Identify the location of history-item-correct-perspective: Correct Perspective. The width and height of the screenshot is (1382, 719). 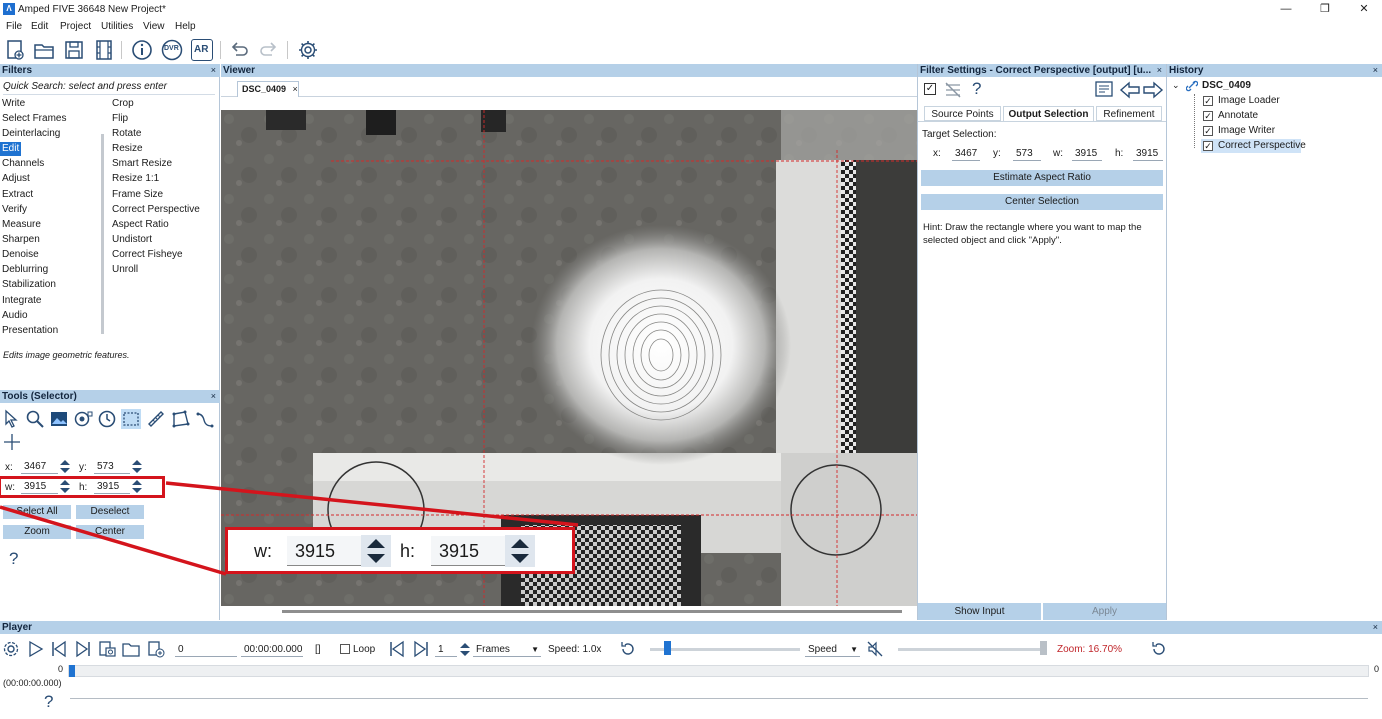
(1262, 146).